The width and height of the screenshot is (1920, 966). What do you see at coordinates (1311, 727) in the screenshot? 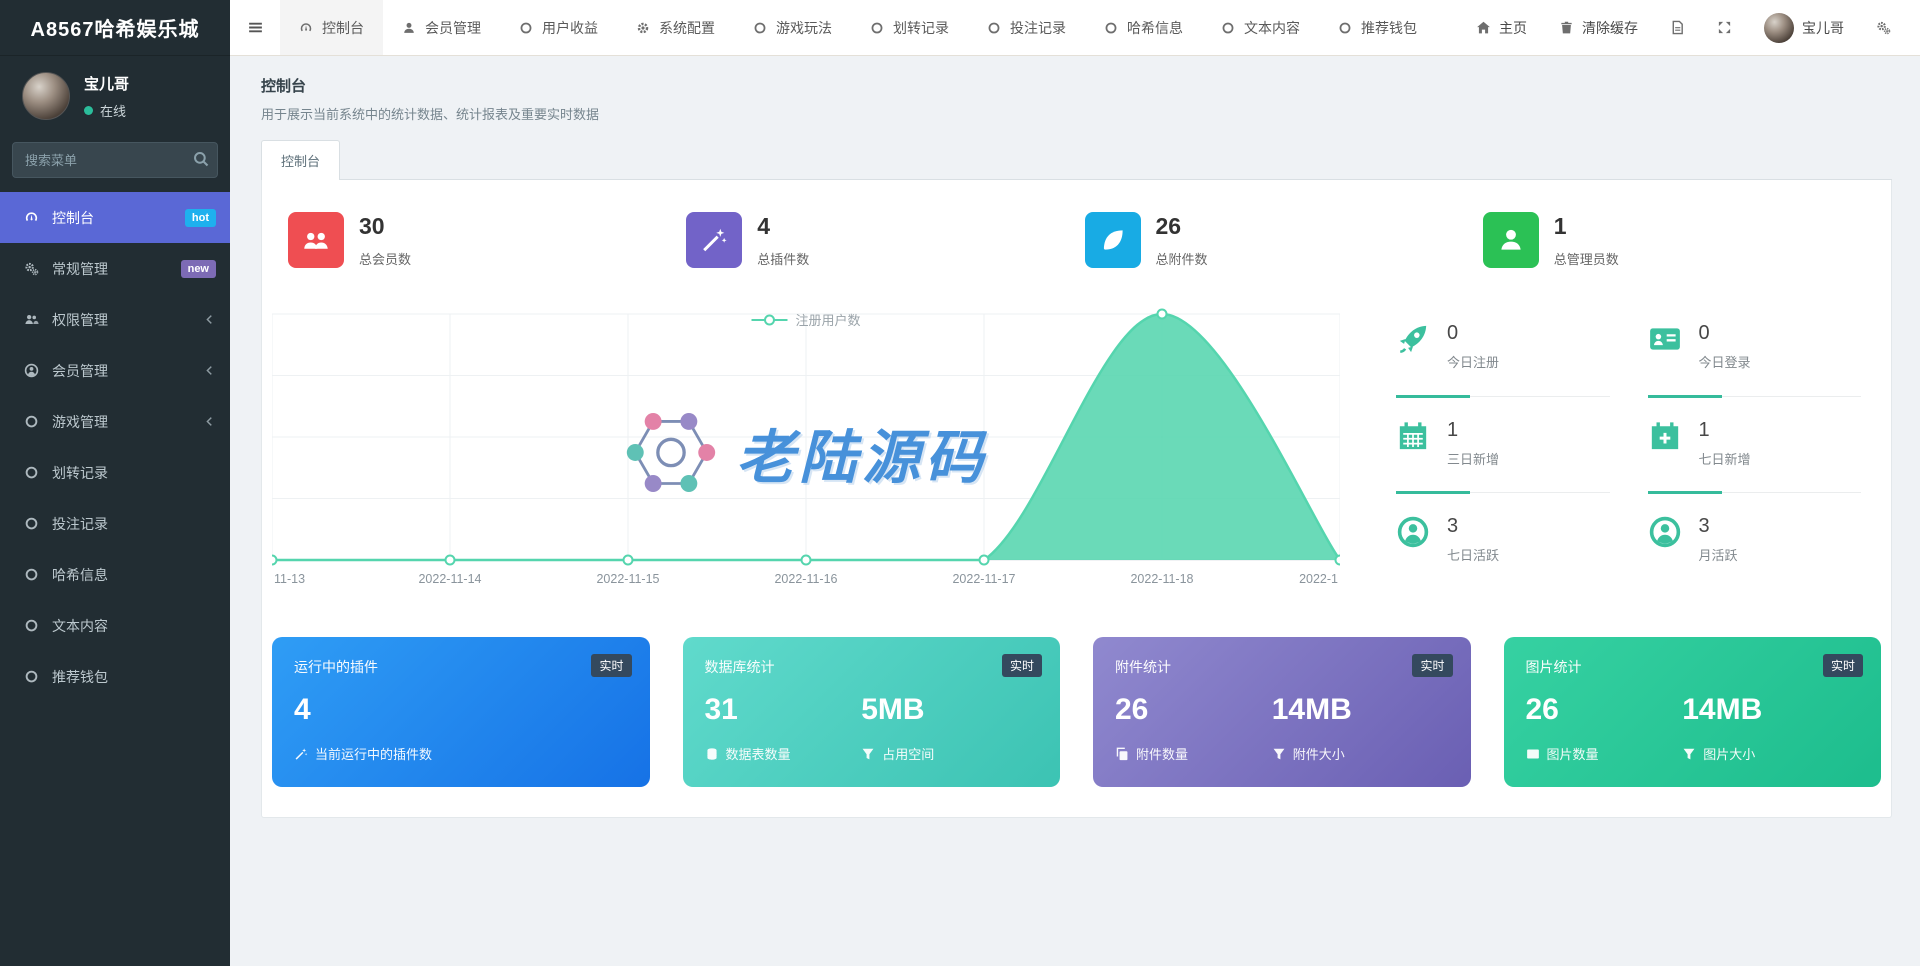
I see `metric-attachment-size: 14MB 附件大小` at bounding box center [1311, 727].